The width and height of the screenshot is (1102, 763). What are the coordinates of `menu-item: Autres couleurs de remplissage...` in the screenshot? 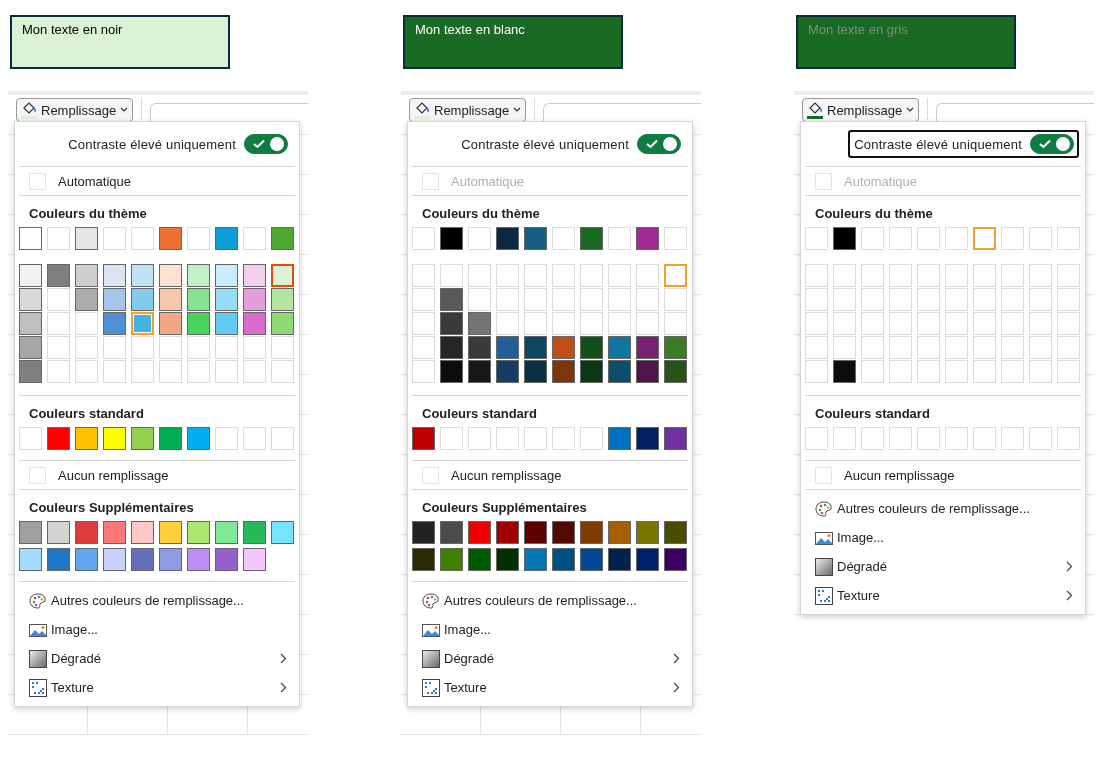 It's located at (550, 600).